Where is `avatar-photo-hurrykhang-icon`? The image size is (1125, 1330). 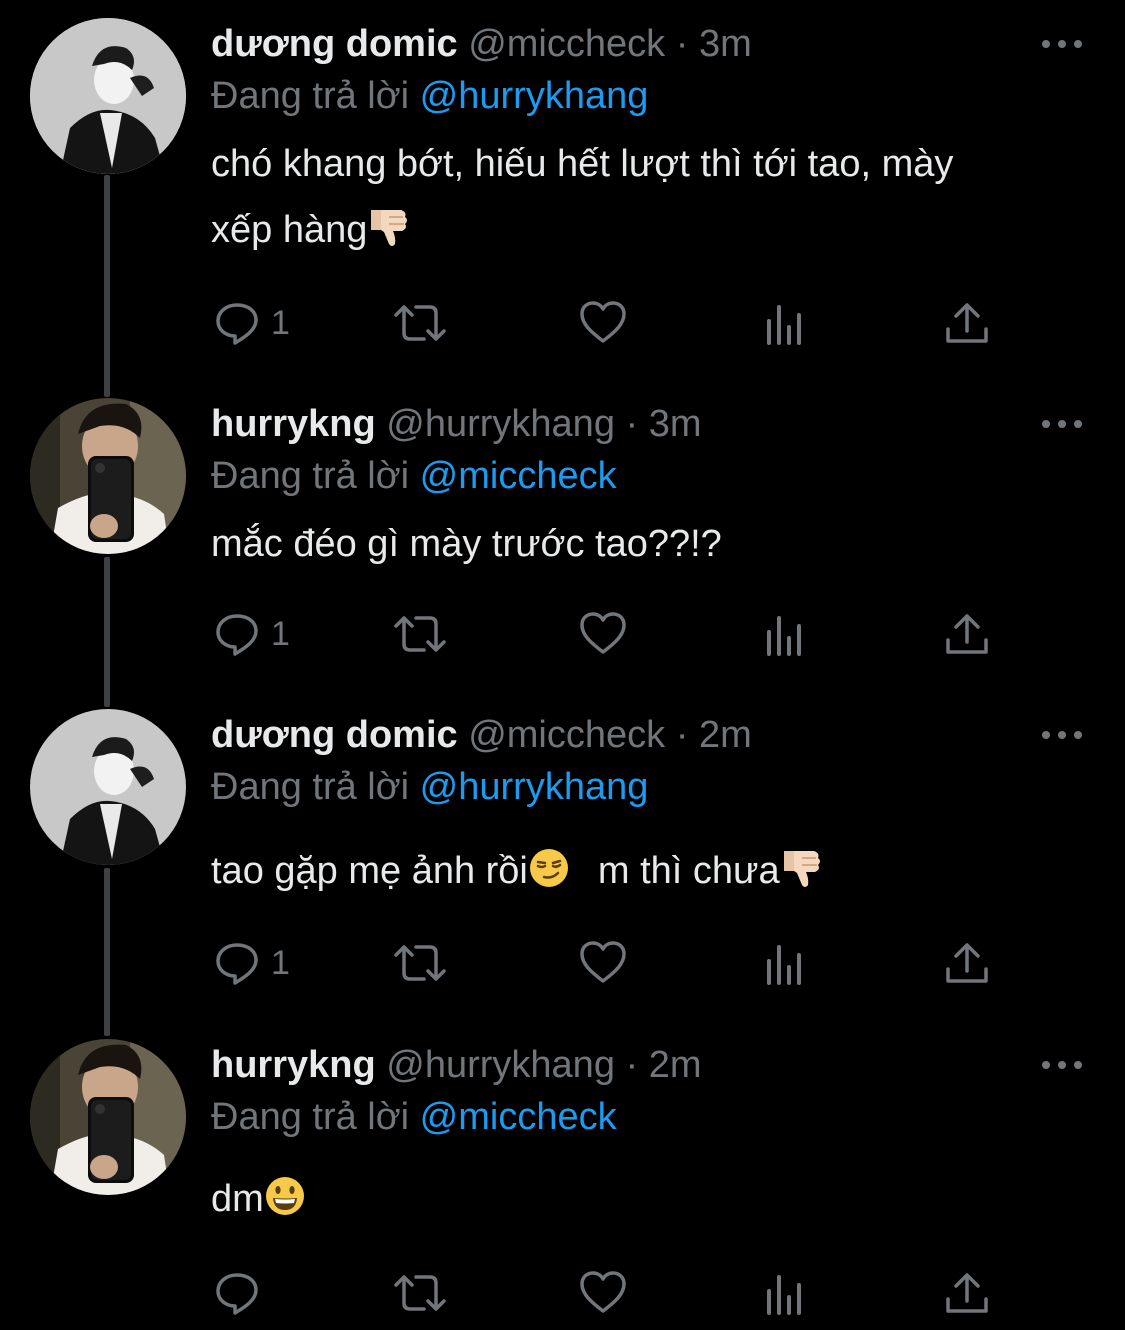 avatar-photo-hurrykhang-icon is located at coordinates (108, 1117).